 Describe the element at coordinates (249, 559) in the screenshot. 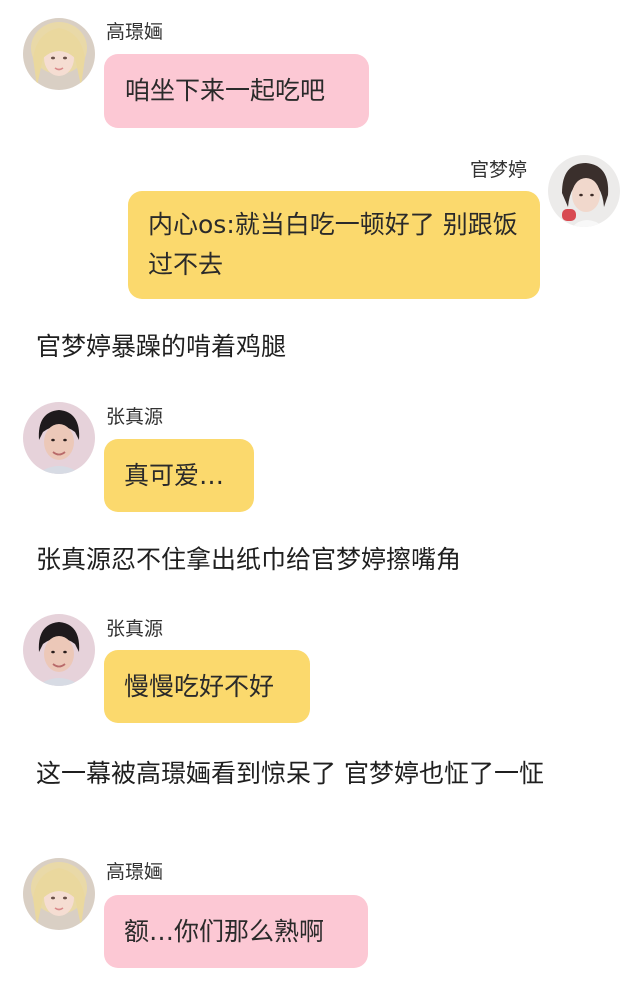

I see `narration-text: 张真源忍不住拿出纸巾给官梦婷擦嘴角` at that location.